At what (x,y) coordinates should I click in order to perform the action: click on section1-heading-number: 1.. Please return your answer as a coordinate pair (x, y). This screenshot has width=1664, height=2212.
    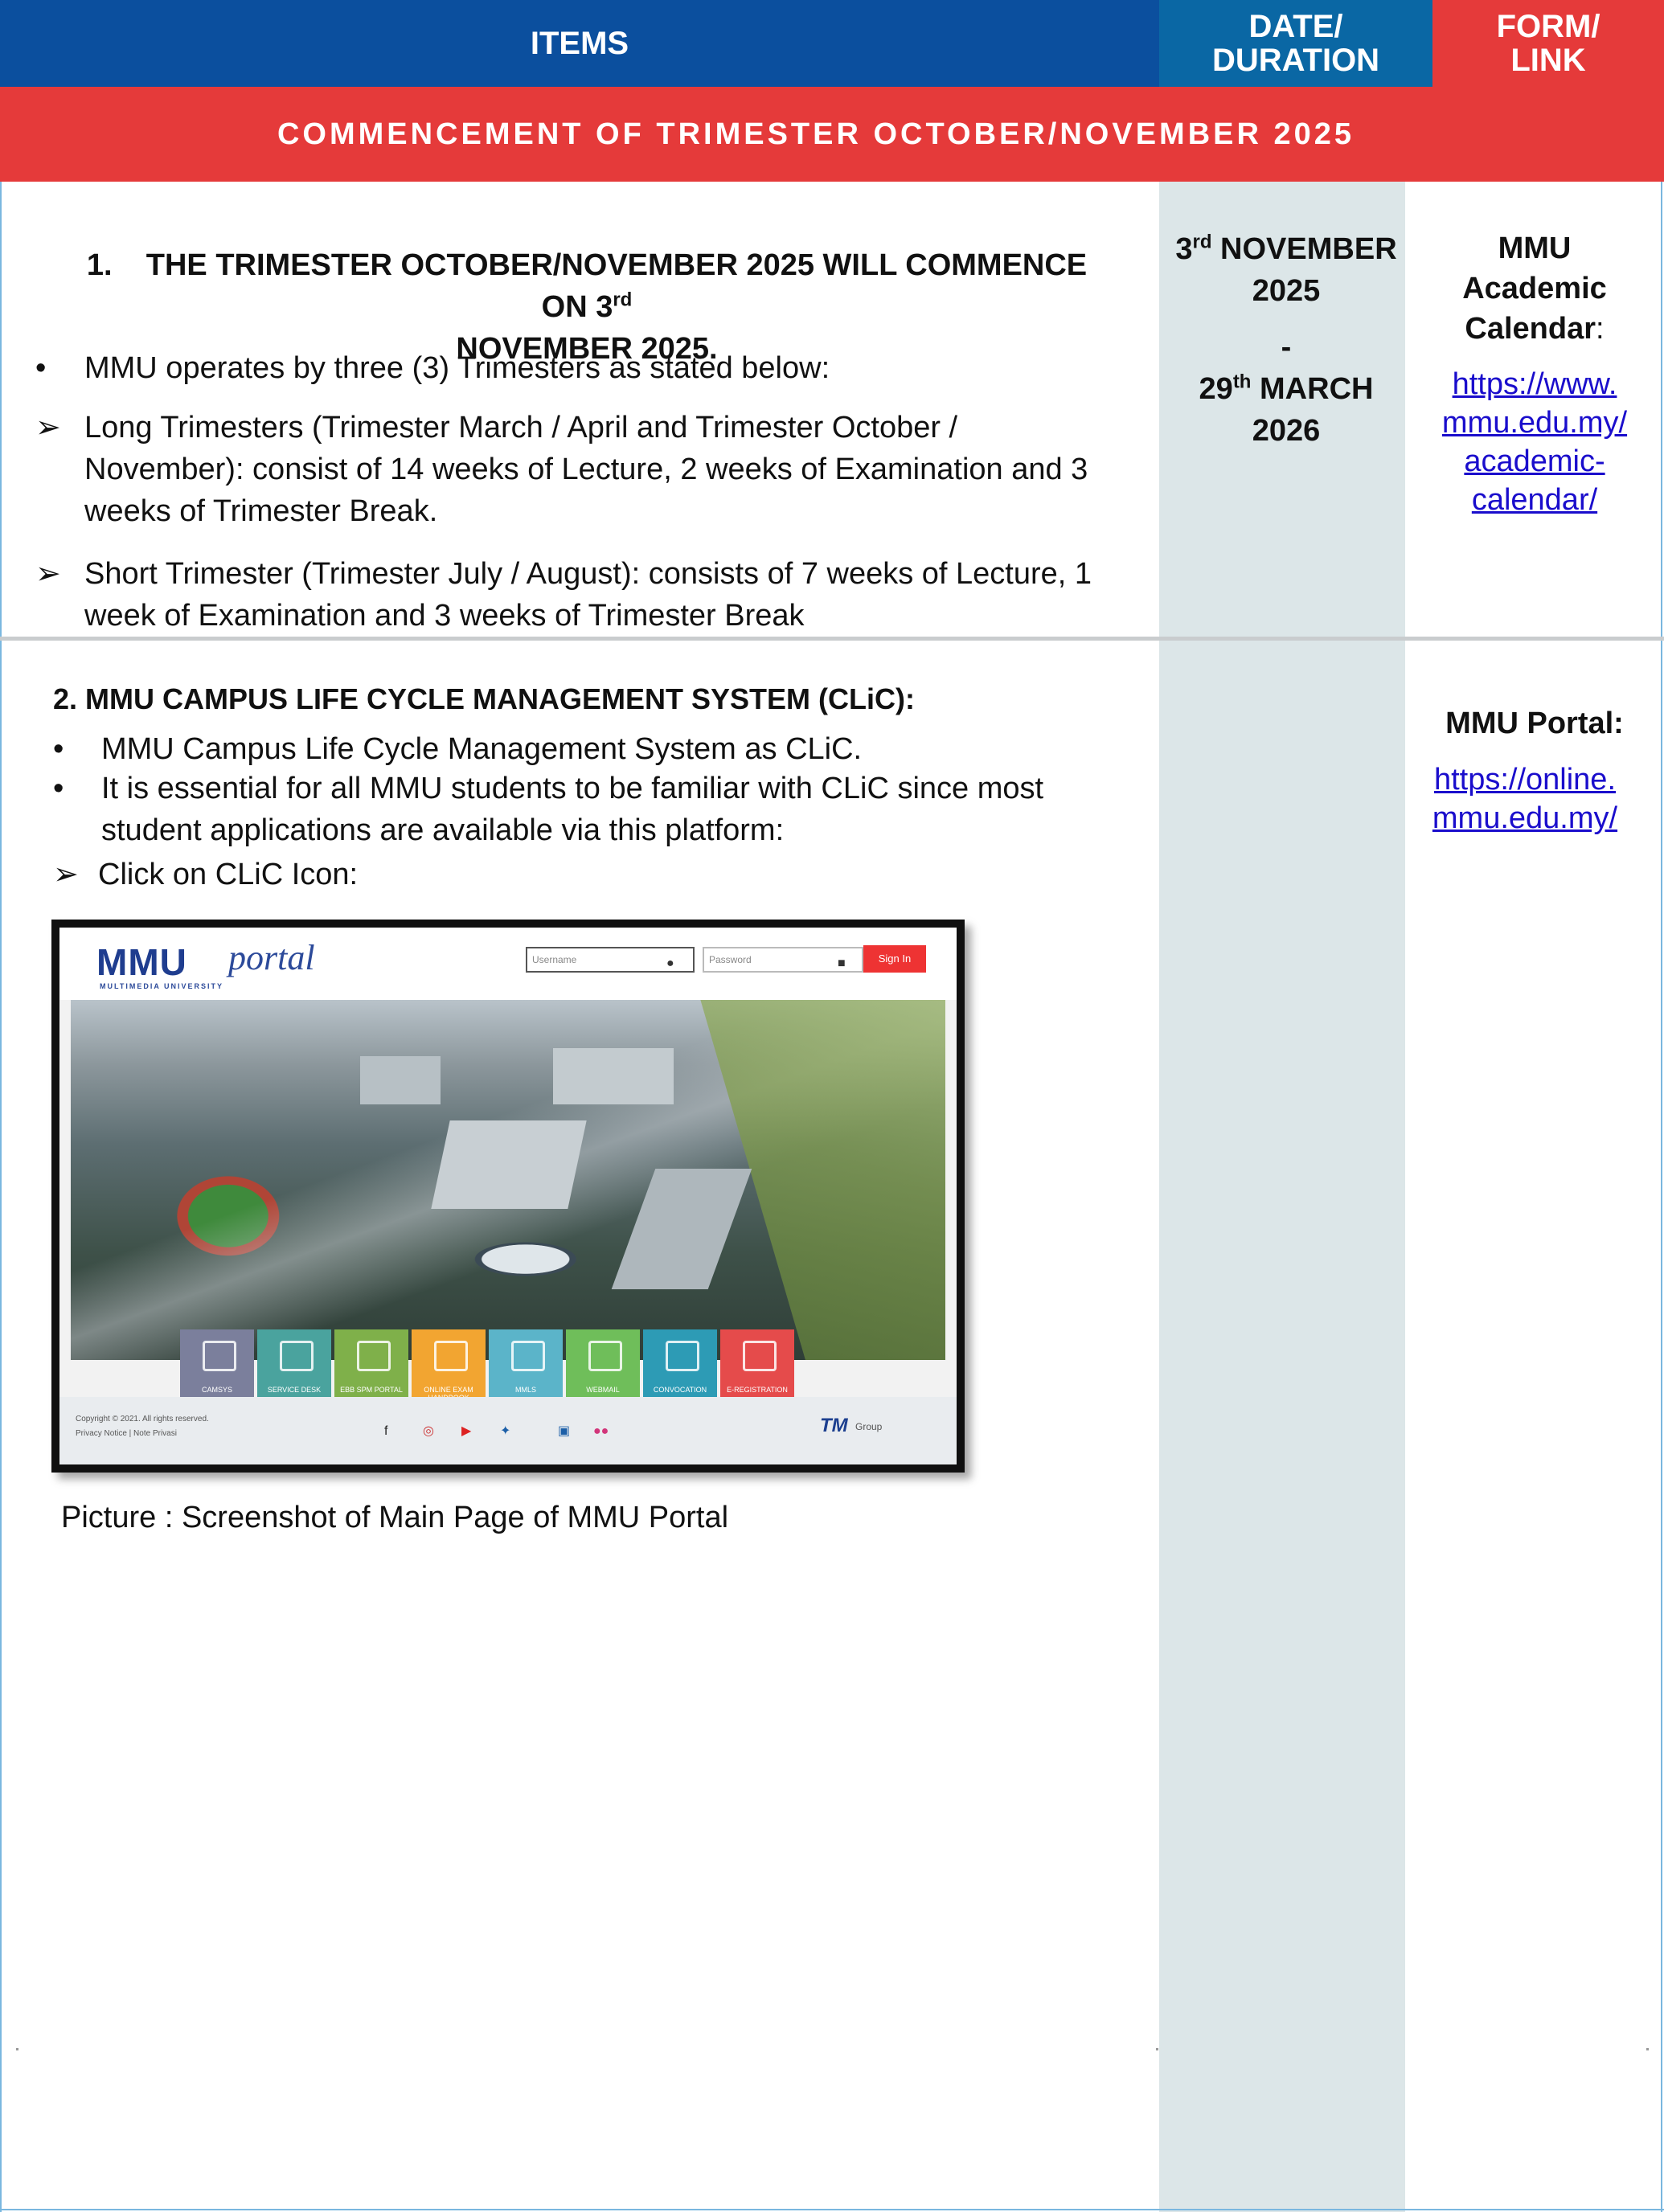
    Looking at the image, I should click on (99, 265).